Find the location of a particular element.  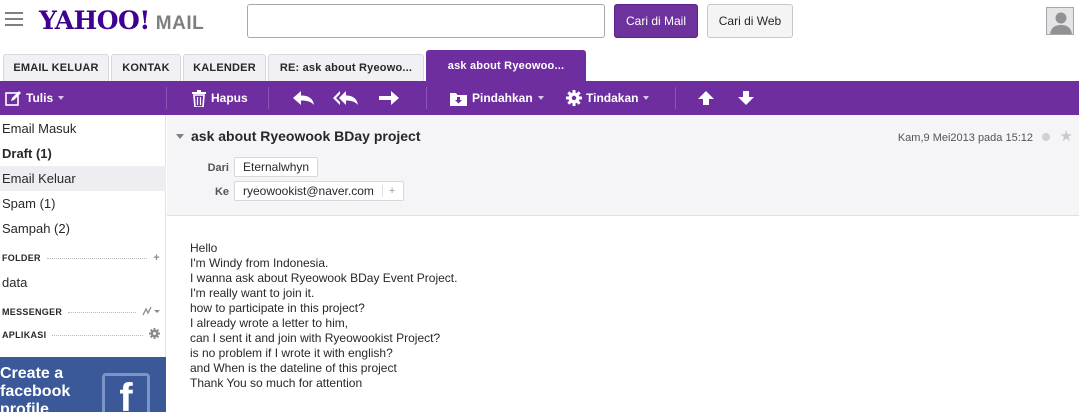

arrow-down-icon is located at coordinates (746, 98).